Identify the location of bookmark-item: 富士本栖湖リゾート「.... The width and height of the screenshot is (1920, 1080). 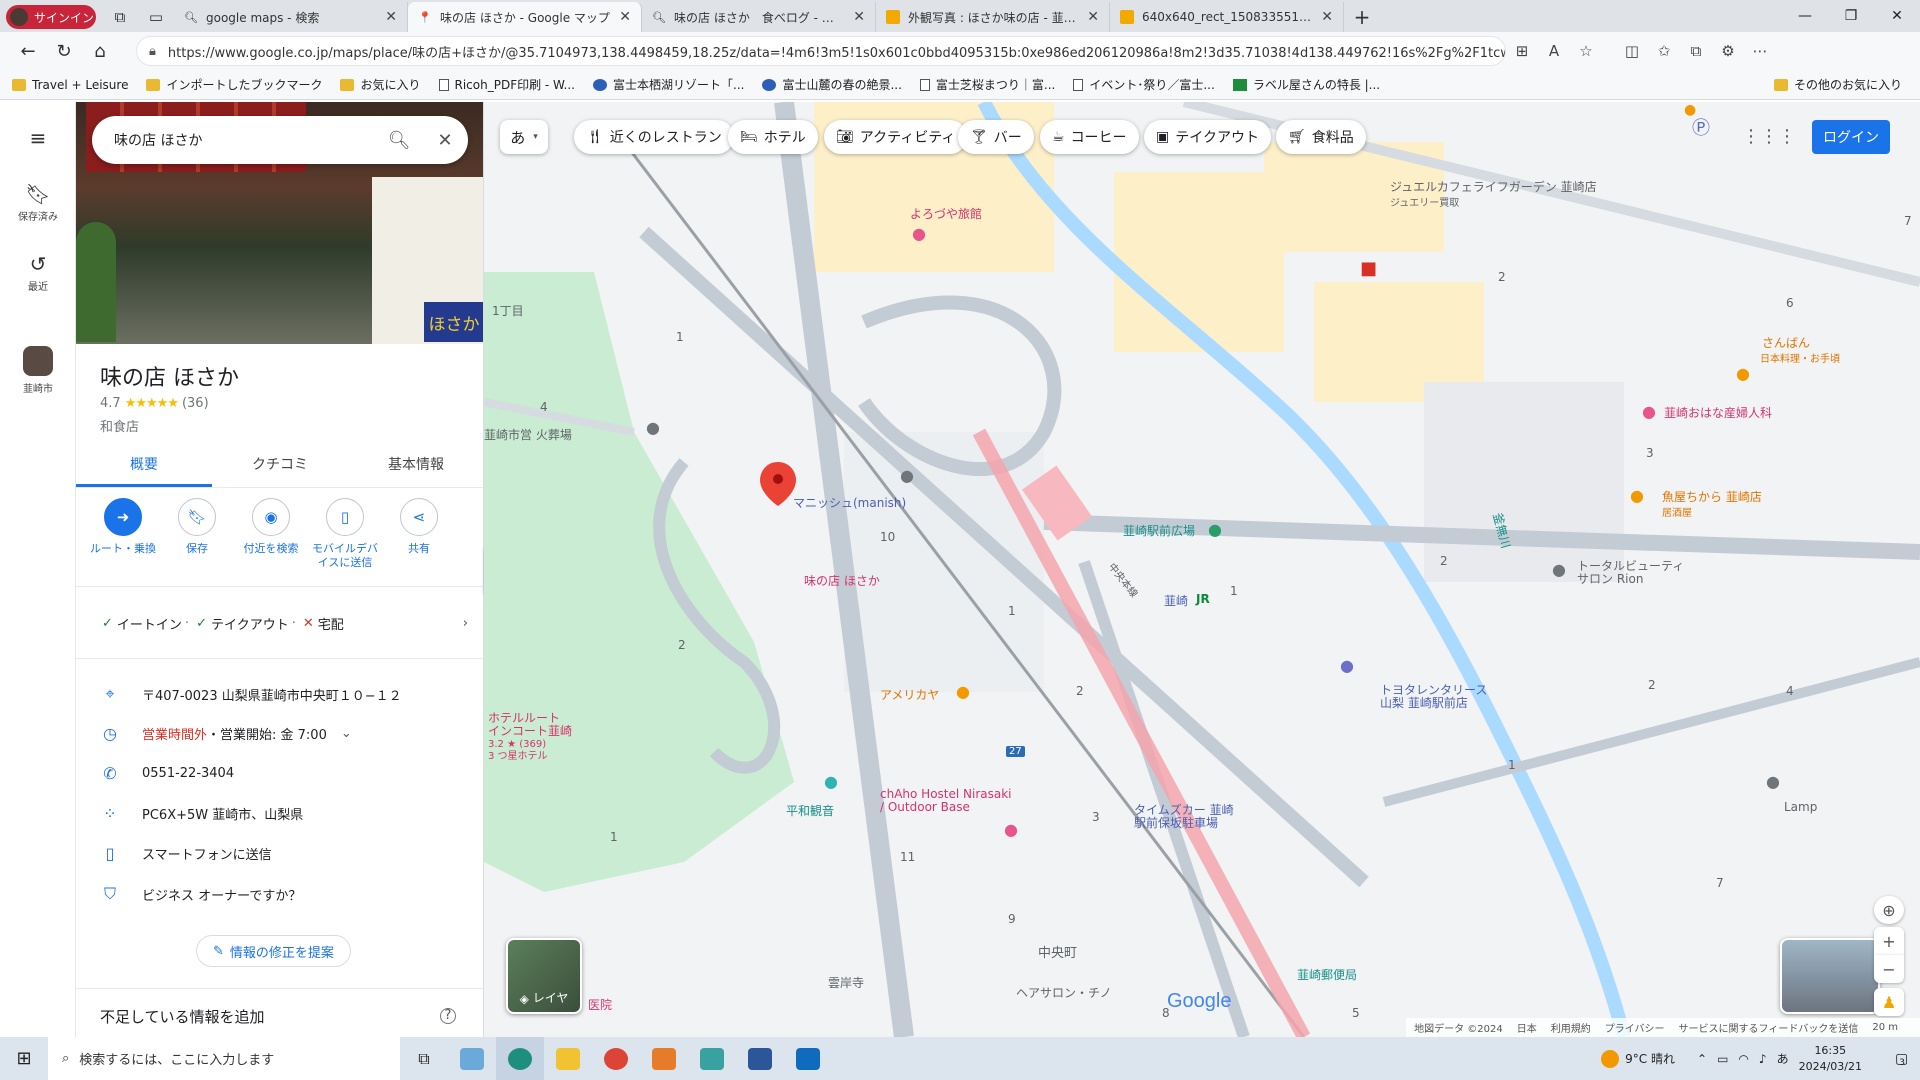
(668, 84).